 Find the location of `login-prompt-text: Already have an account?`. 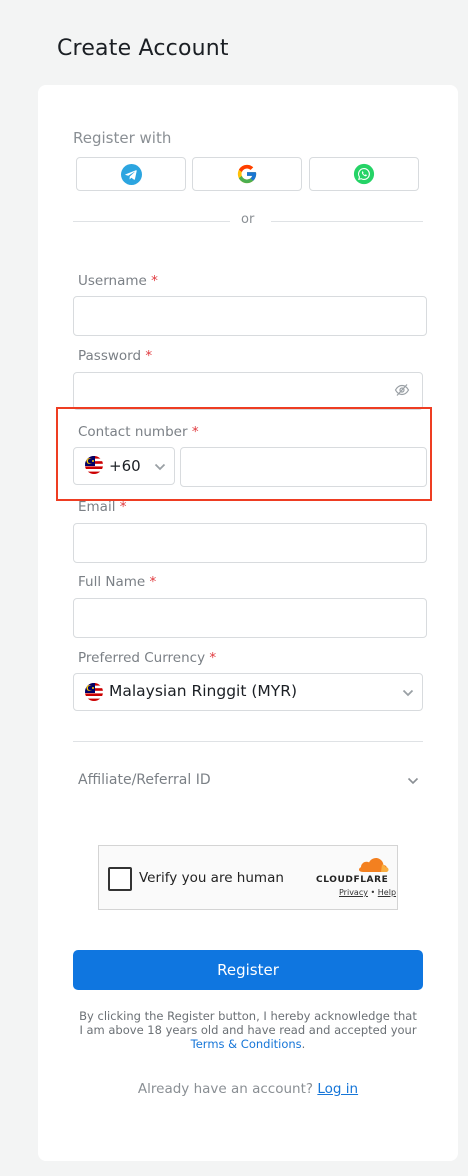

login-prompt-text: Already have an account? is located at coordinates (225, 1089).